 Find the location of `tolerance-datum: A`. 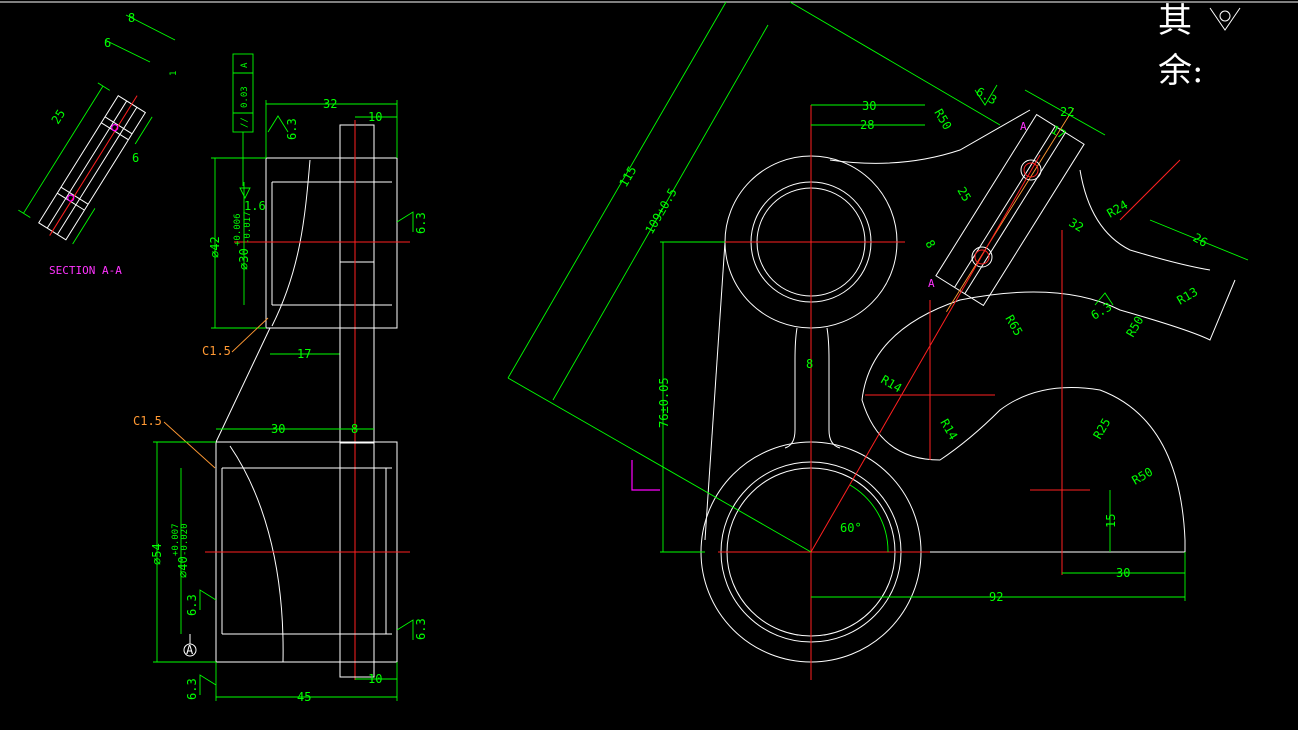

tolerance-datum: A is located at coordinates (245, 65).